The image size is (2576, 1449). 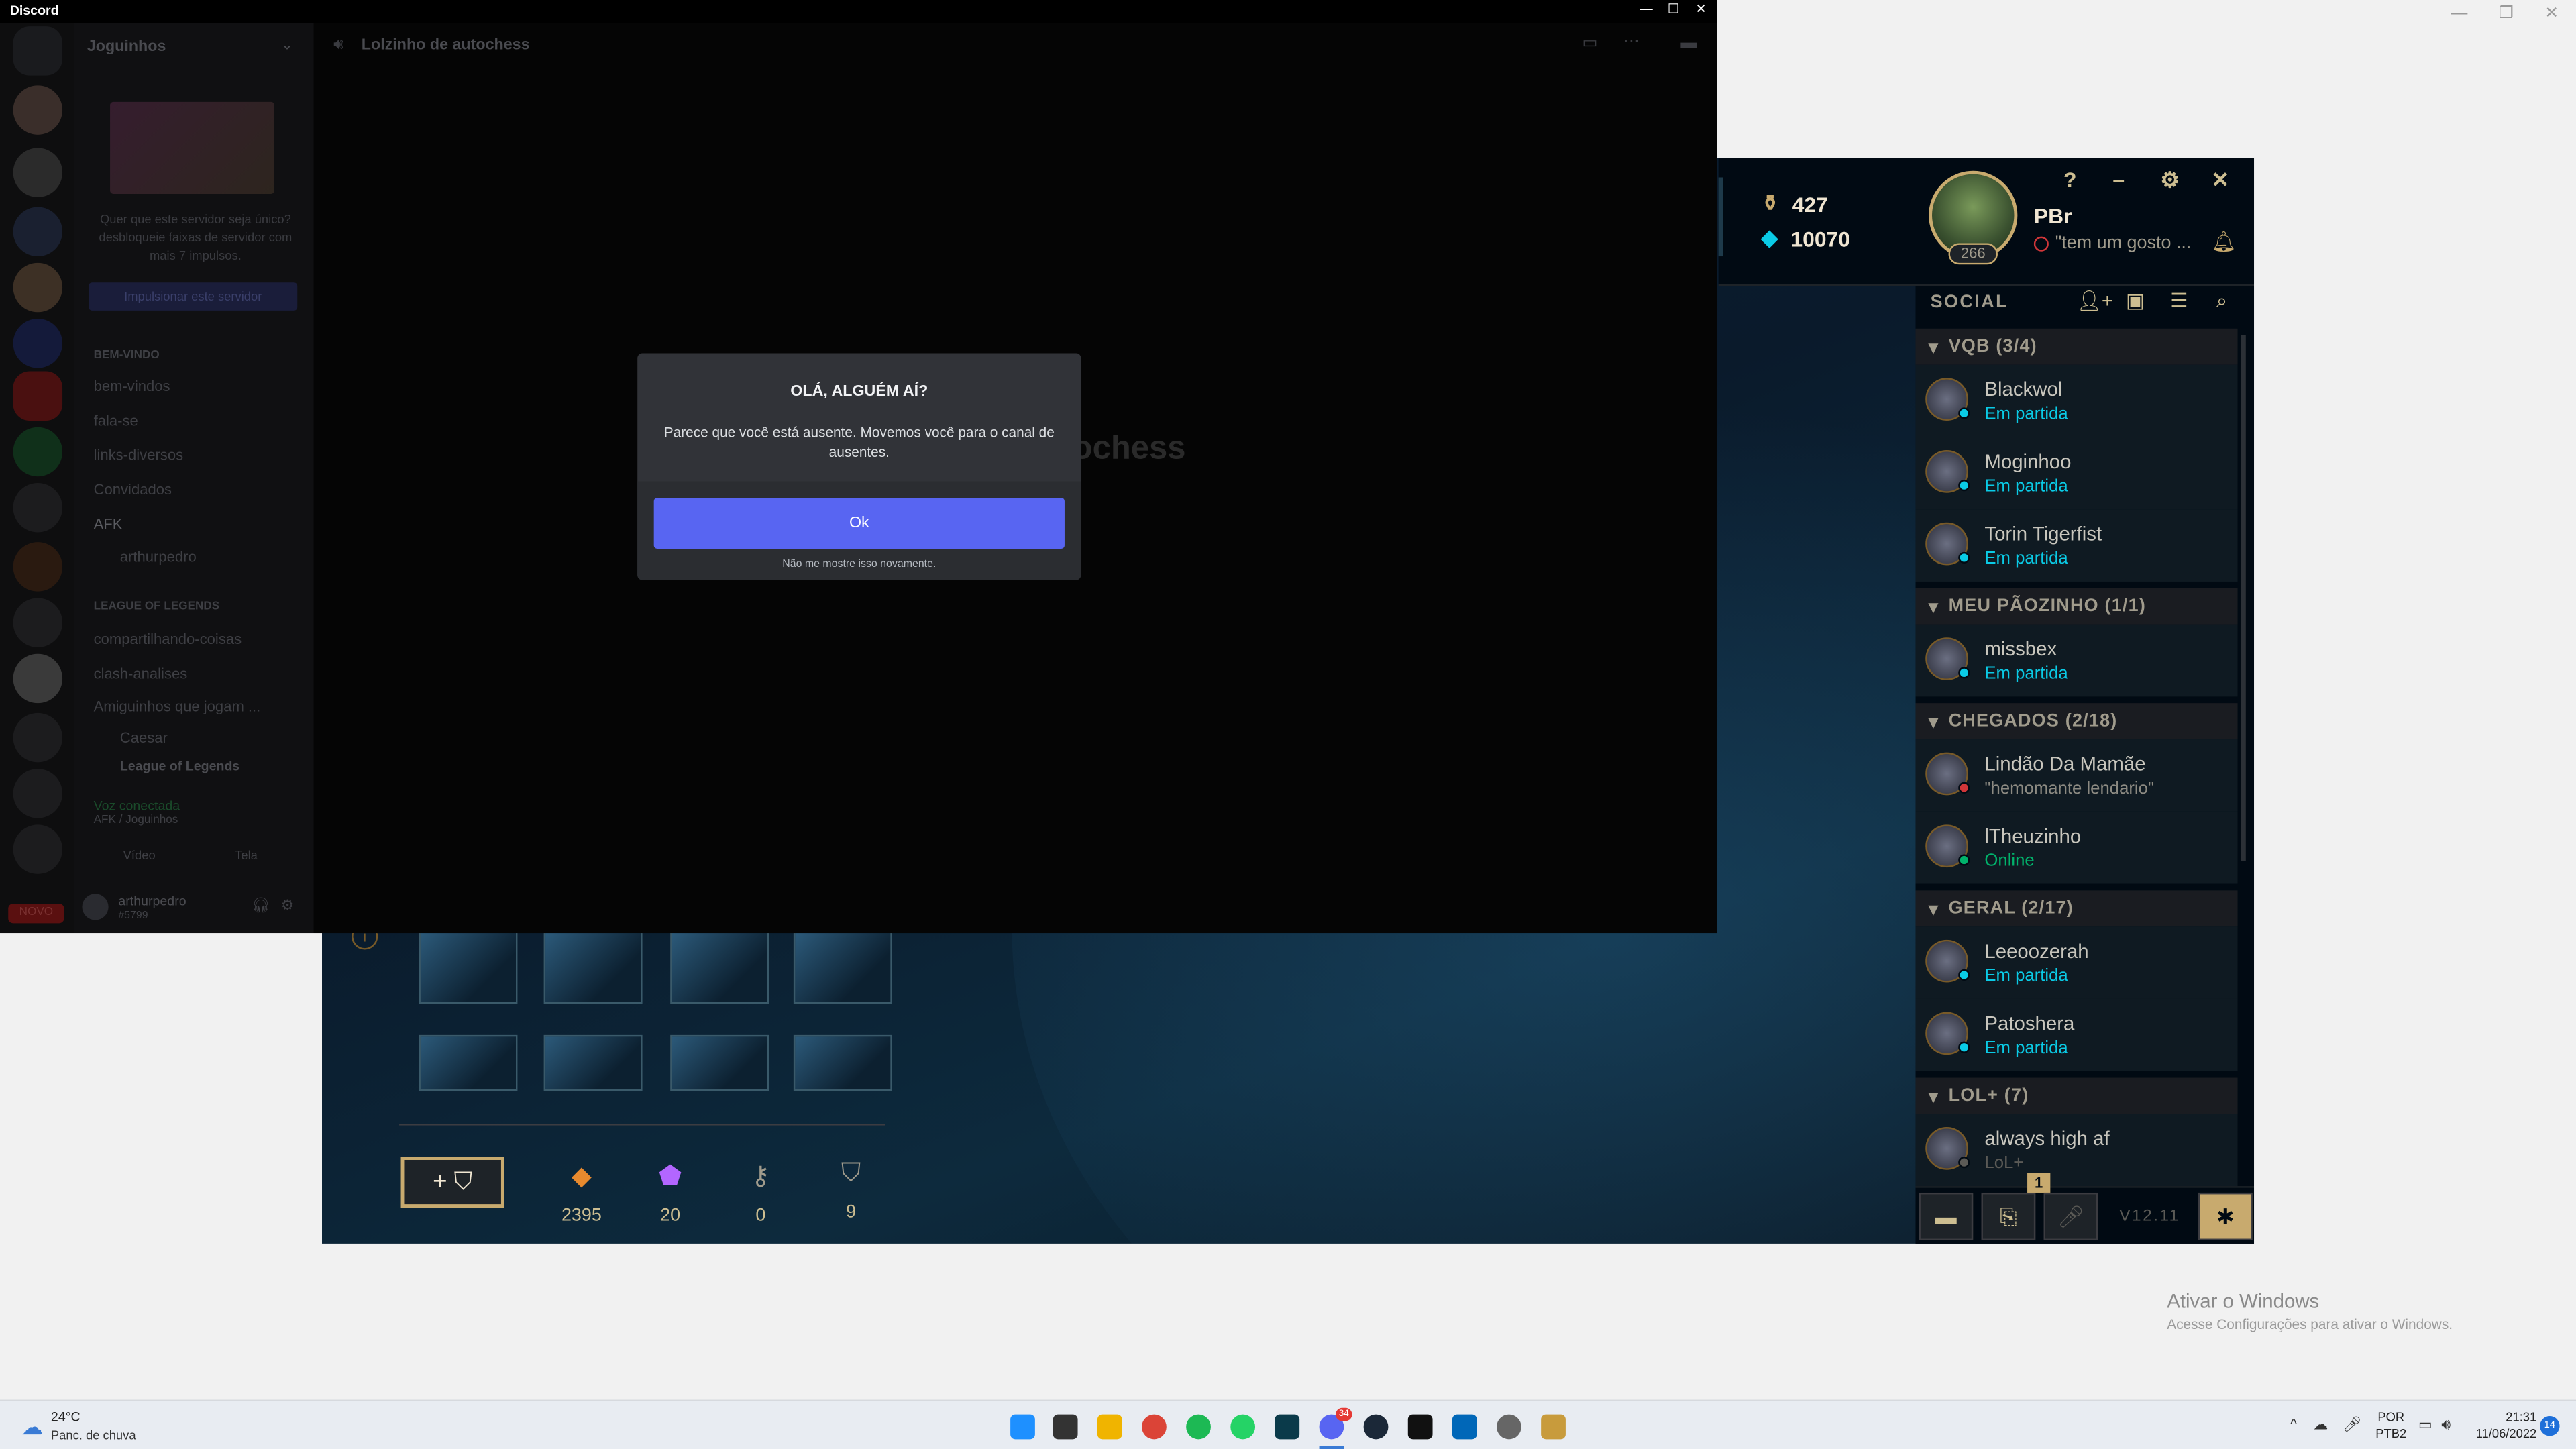 What do you see at coordinates (144, 737) in the screenshot?
I see `voice-user: Caesar` at bounding box center [144, 737].